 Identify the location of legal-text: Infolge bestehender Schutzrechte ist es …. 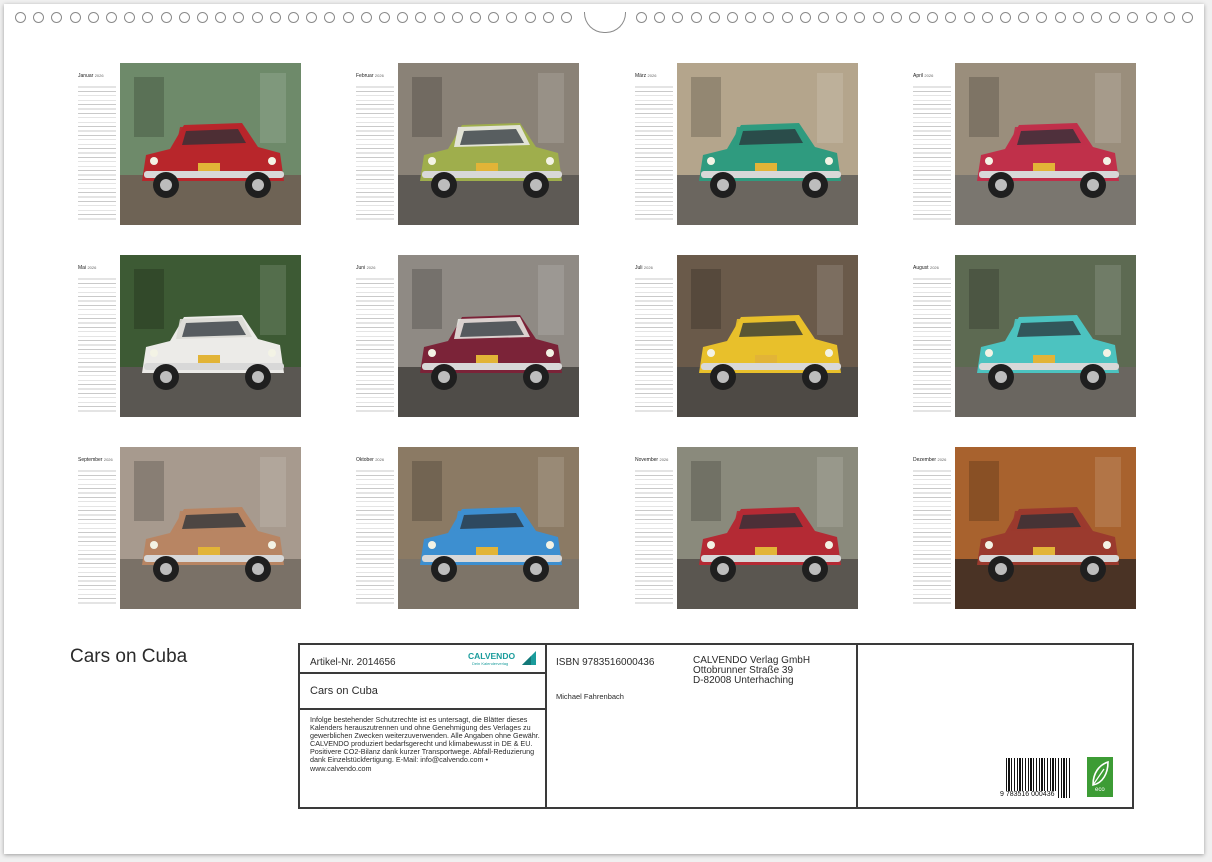
(425, 744).